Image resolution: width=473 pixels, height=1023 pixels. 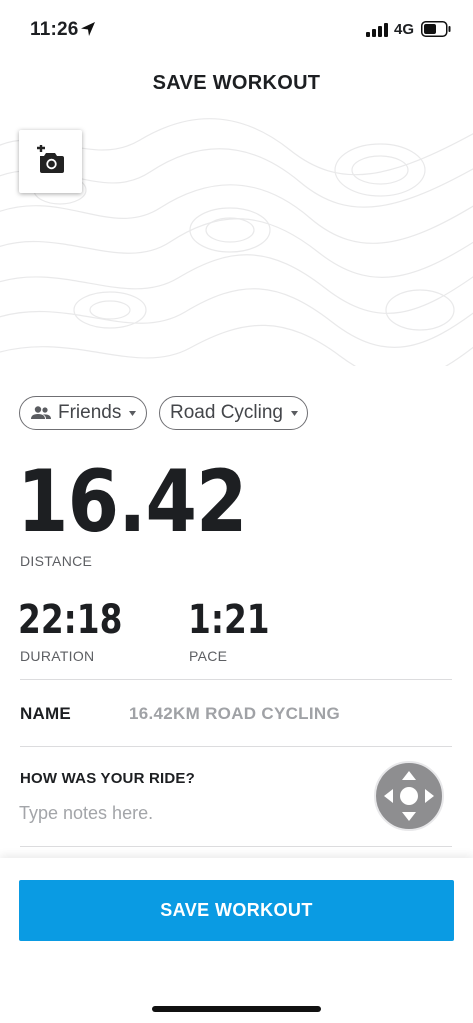 I want to click on distance-label: DISTANCE, so click(x=56, y=561).